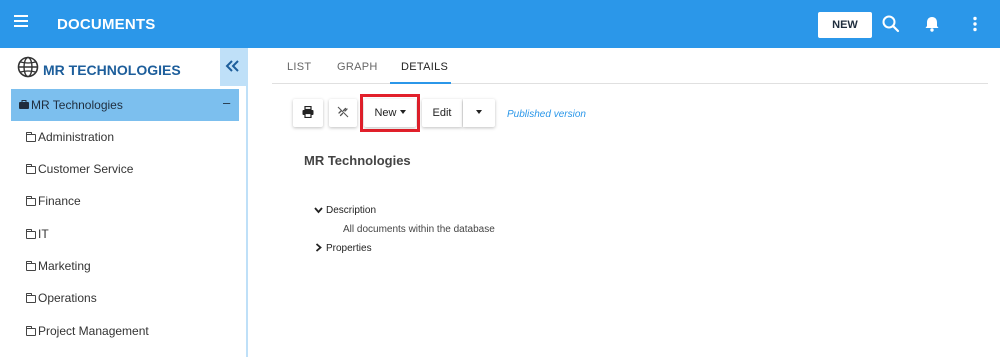 The image size is (1000, 357). Describe the element at coordinates (67, 298) in the screenshot. I see `folder-label: Operations` at that location.